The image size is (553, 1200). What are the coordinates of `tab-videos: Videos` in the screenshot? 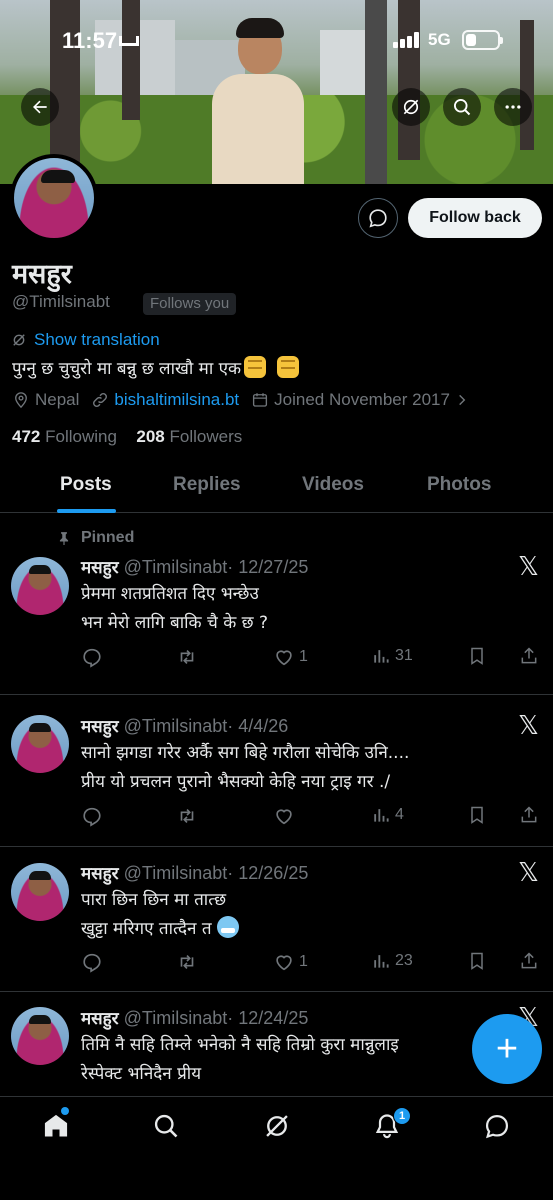 It's located at (333, 485).